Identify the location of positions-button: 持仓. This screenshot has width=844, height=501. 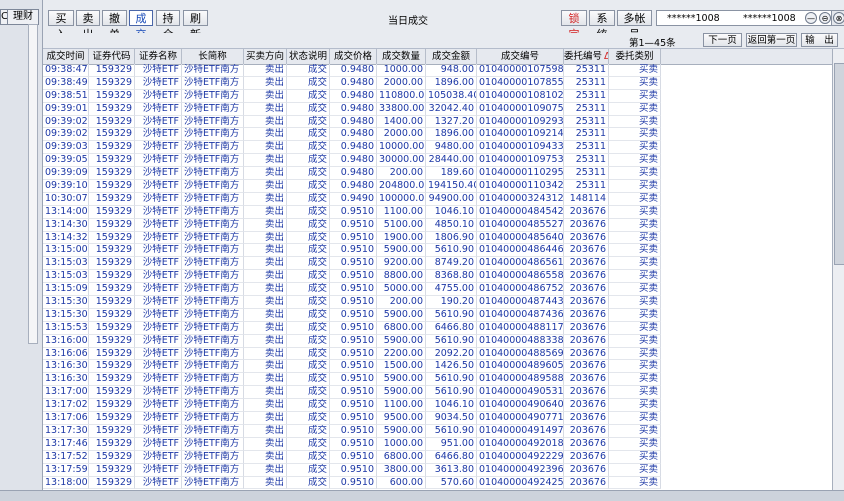
(168, 25).